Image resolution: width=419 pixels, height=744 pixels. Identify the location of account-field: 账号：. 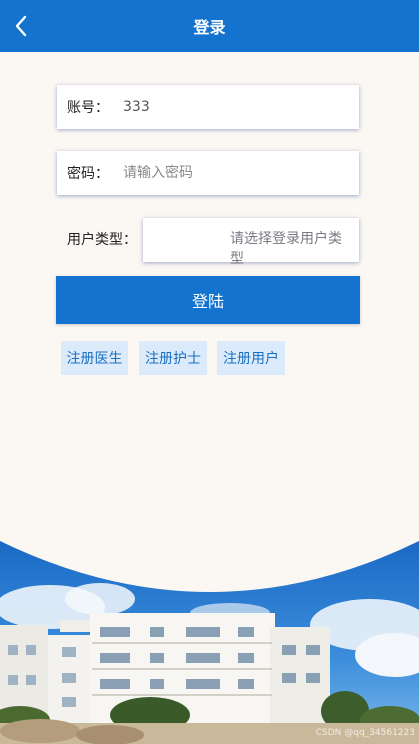
(208, 107).